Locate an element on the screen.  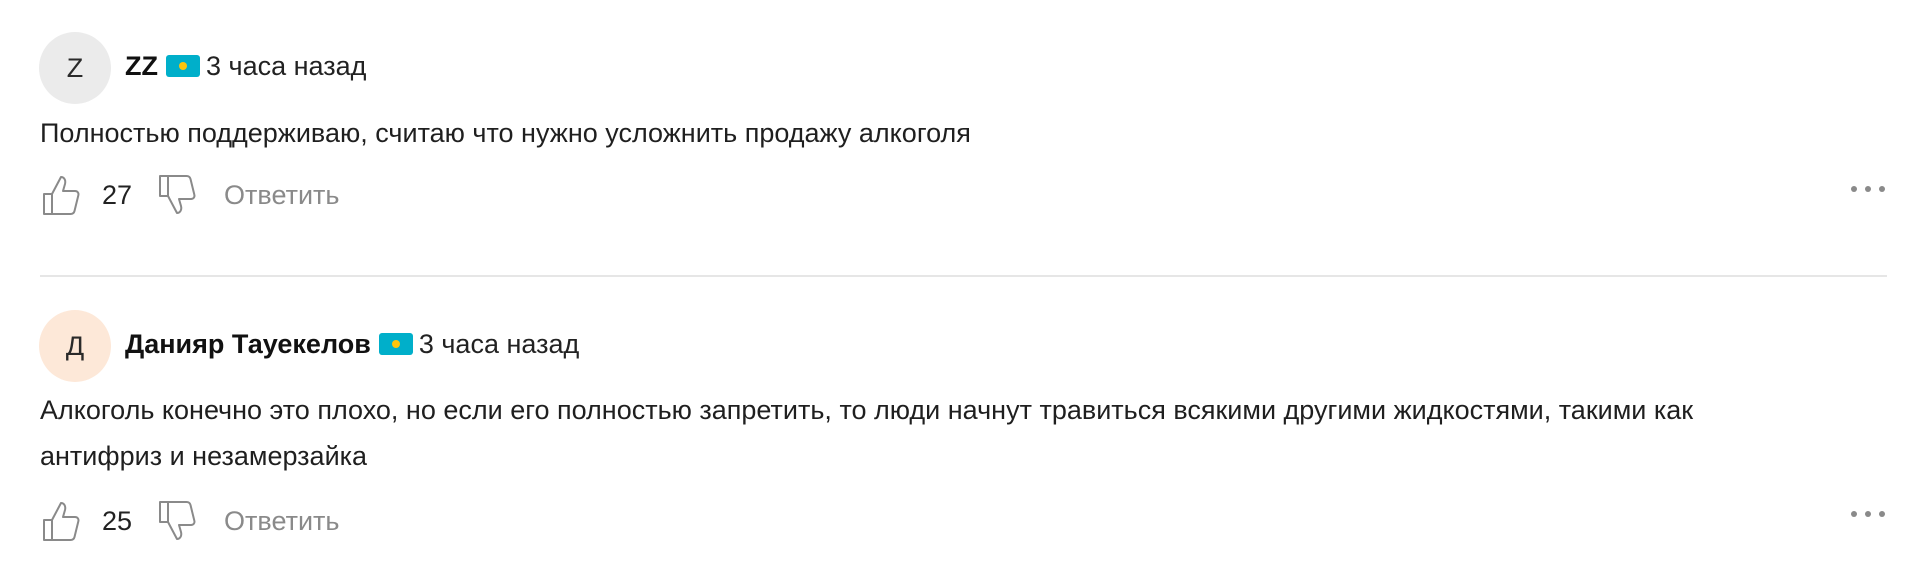
comment-actions: 25 Ответить is located at coordinates (189, 521).